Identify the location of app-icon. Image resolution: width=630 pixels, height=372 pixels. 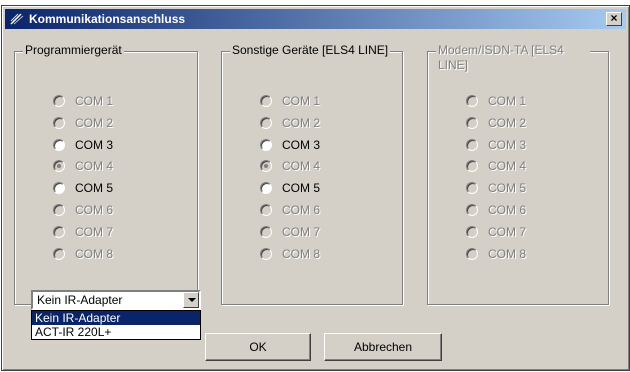
(17, 19).